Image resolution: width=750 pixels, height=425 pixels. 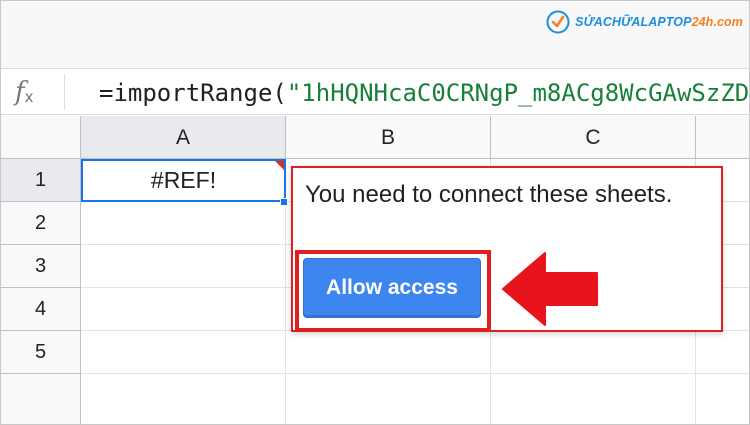 I want to click on row-header-1: 1, so click(x=41, y=180).